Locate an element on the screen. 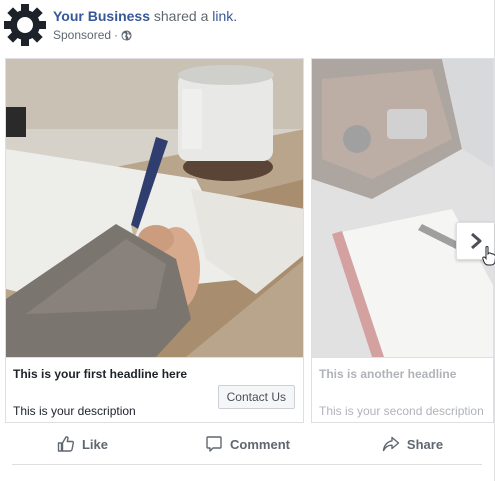 This screenshot has width=495, height=481. hand-cursor-icon is located at coordinates (488, 256).